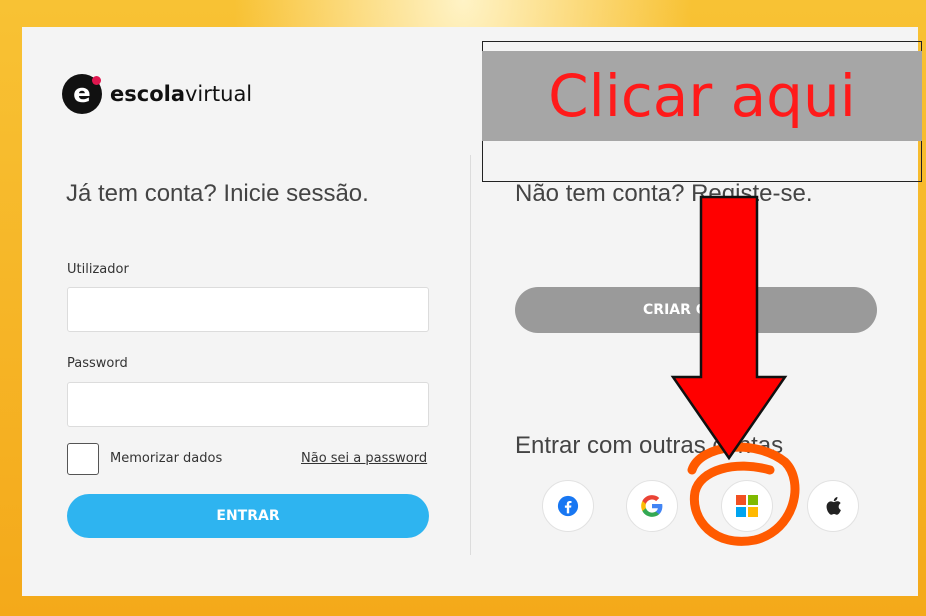 Image resolution: width=926 pixels, height=616 pixels. Describe the element at coordinates (664, 193) in the screenshot. I see `register-title: Não tem conta? Registe-se.` at that location.